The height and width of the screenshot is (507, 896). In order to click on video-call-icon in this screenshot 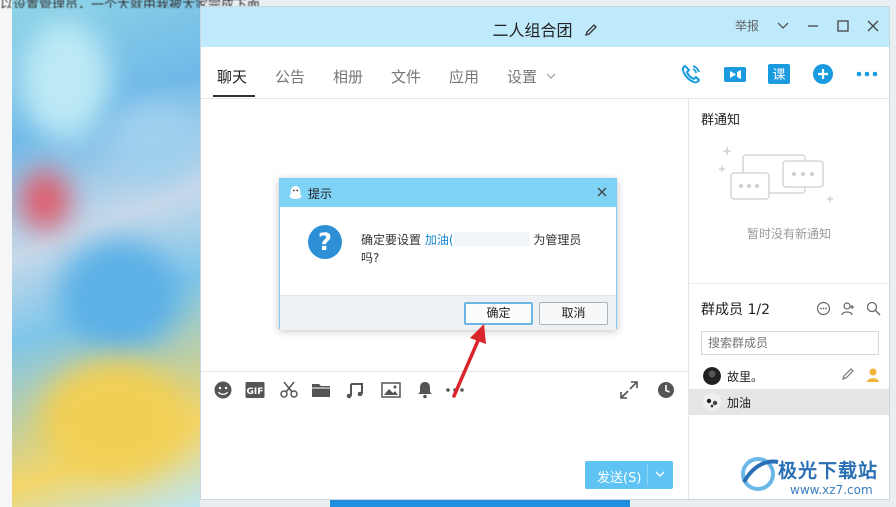, I will do `click(735, 74)`.